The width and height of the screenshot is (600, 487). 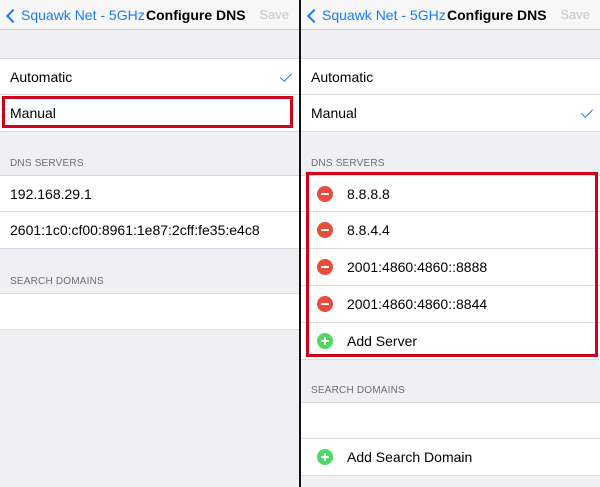 What do you see at coordinates (450, 230) in the screenshot?
I see `dns-server-row: 8.8.4.4` at bounding box center [450, 230].